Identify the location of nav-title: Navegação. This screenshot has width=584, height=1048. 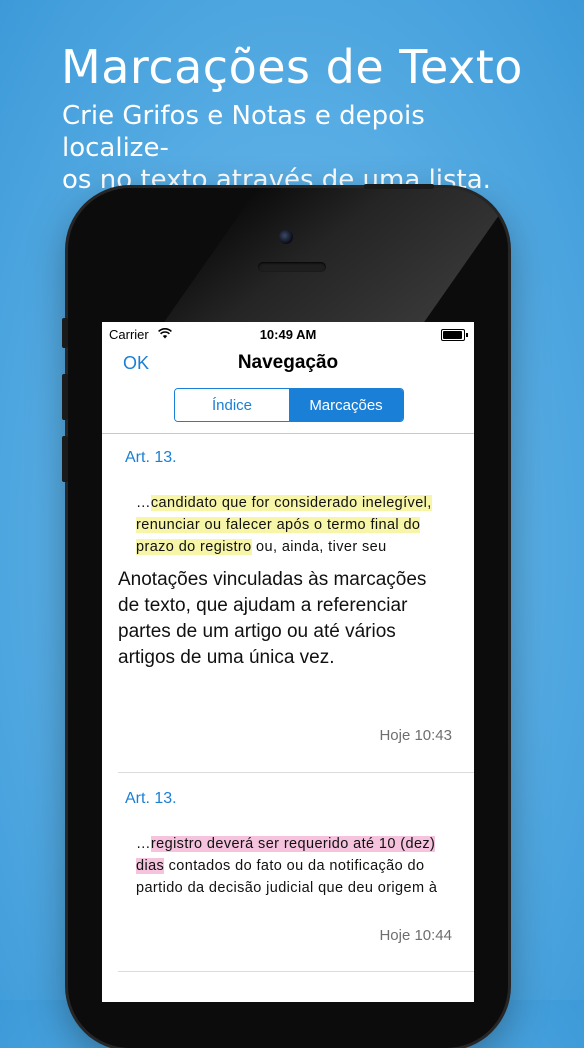
(288, 362).